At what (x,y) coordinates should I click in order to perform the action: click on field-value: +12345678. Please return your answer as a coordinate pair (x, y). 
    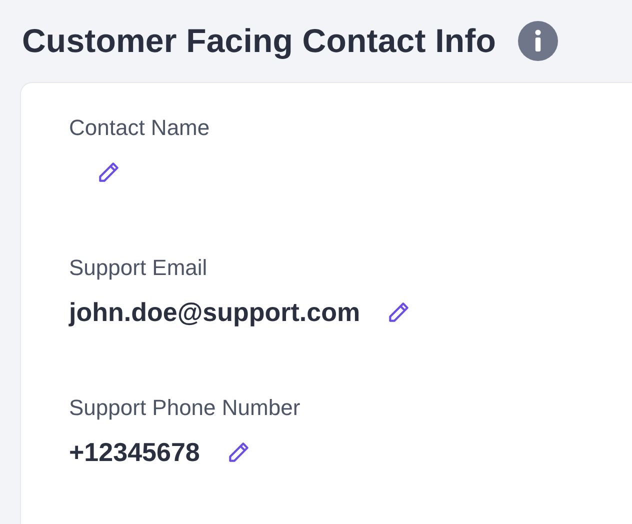
    Looking at the image, I should click on (134, 452).